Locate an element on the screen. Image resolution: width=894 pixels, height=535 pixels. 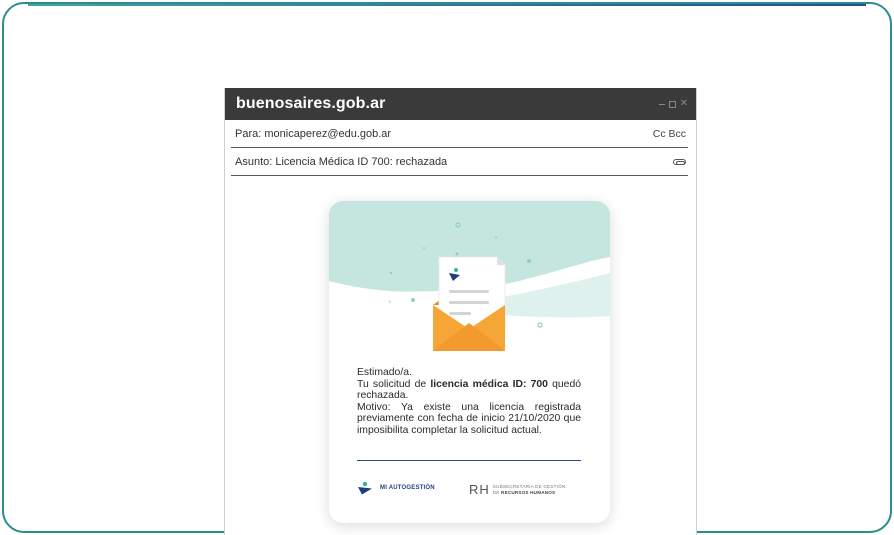
mi-autogestion-logo: MI AUTOGESTIÓN is located at coordinates (396, 488).